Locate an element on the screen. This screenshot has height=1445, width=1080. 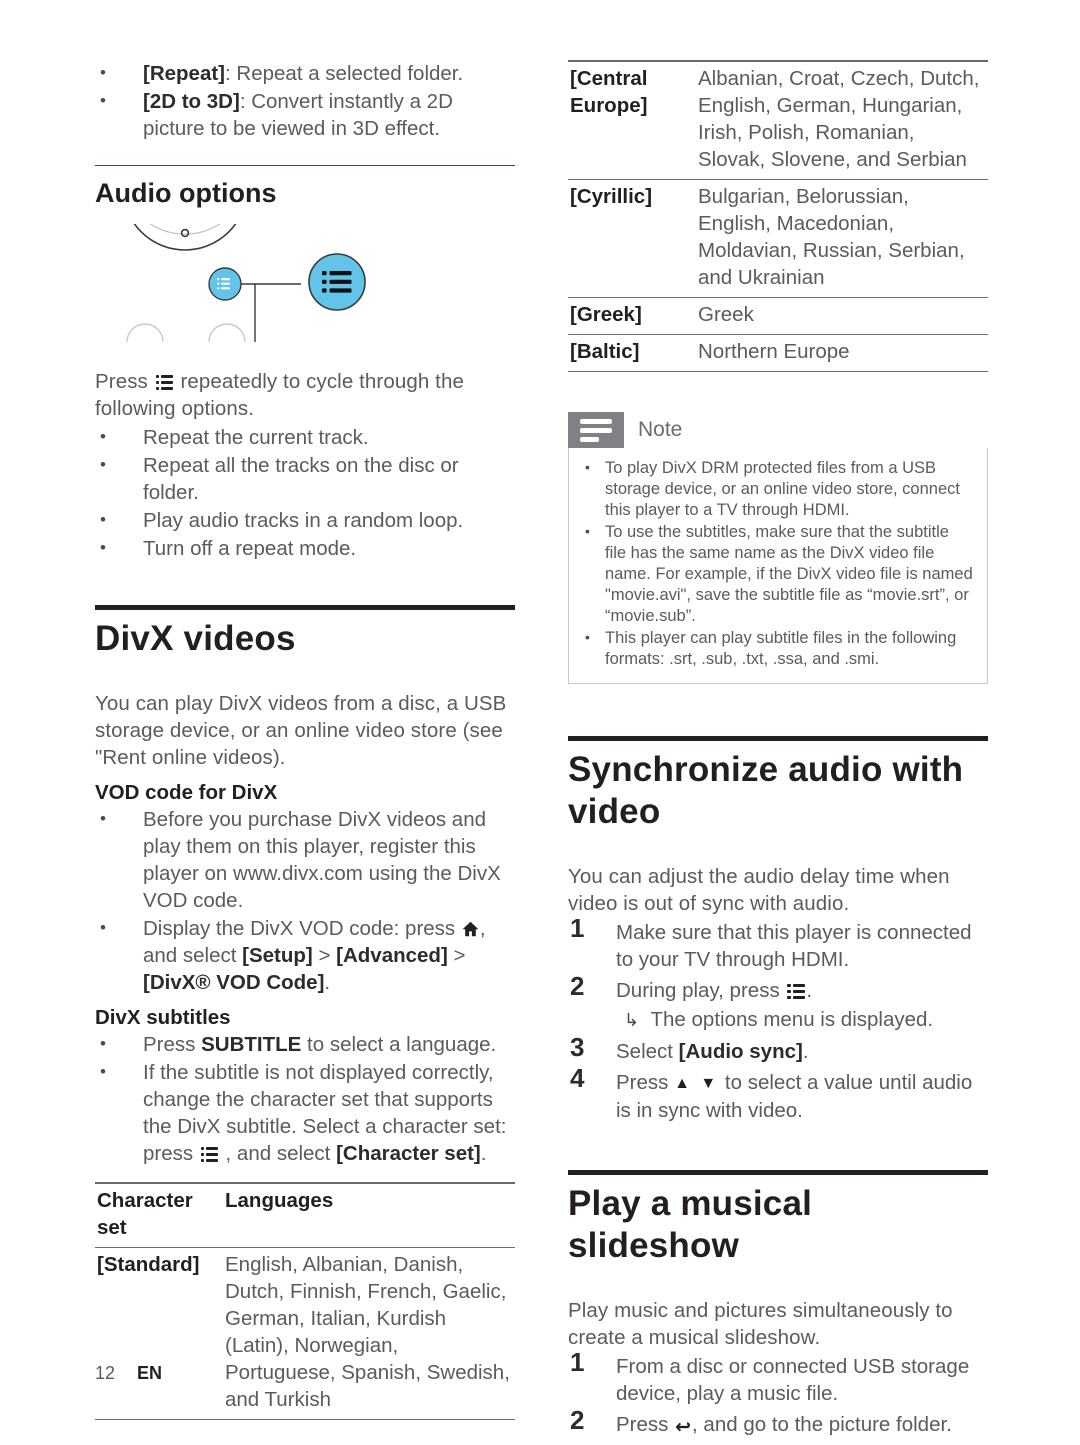
list-item: Press SUBTITLE to select a language. is located at coordinates (305, 1044).